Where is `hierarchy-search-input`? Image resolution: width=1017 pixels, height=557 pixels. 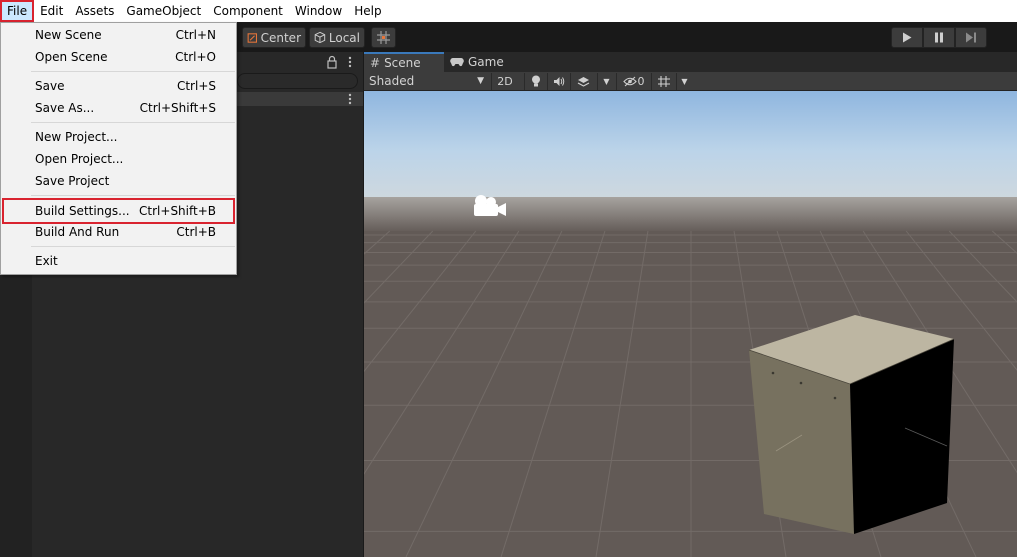 hierarchy-search-input is located at coordinates (297, 81).